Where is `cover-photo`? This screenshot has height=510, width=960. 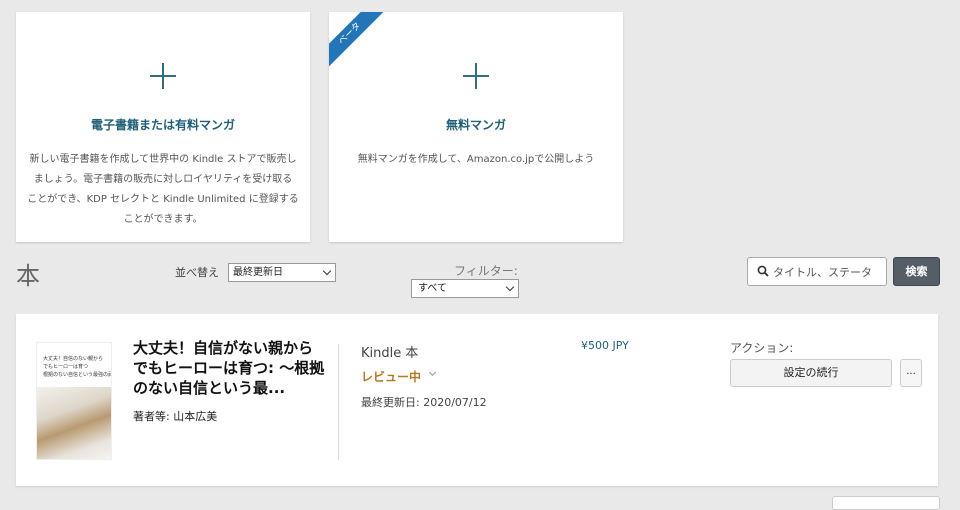
cover-photo is located at coordinates (74, 423).